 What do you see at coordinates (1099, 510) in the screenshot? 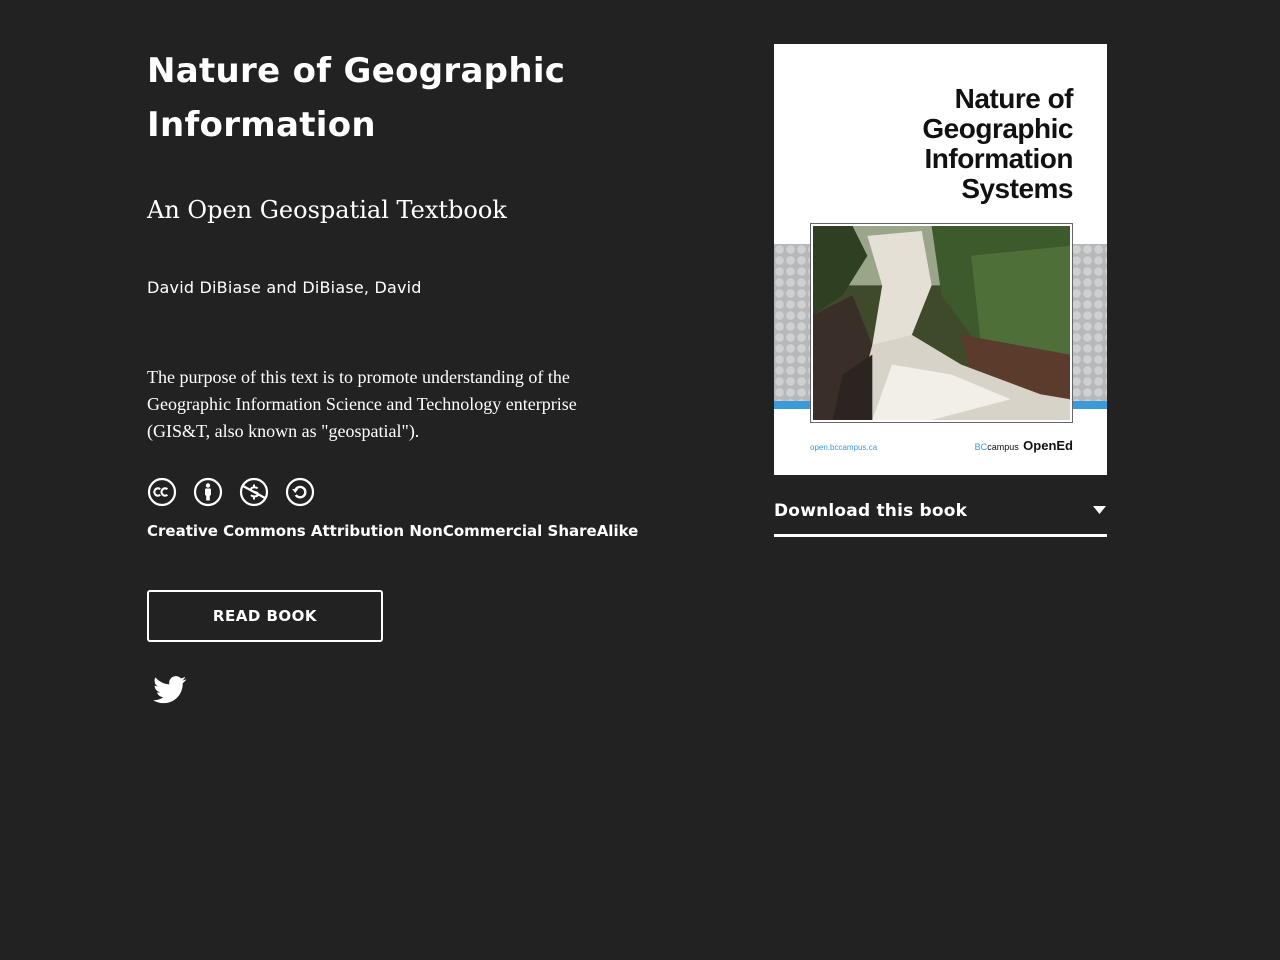
I see `caret-down-icon` at bounding box center [1099, 510].